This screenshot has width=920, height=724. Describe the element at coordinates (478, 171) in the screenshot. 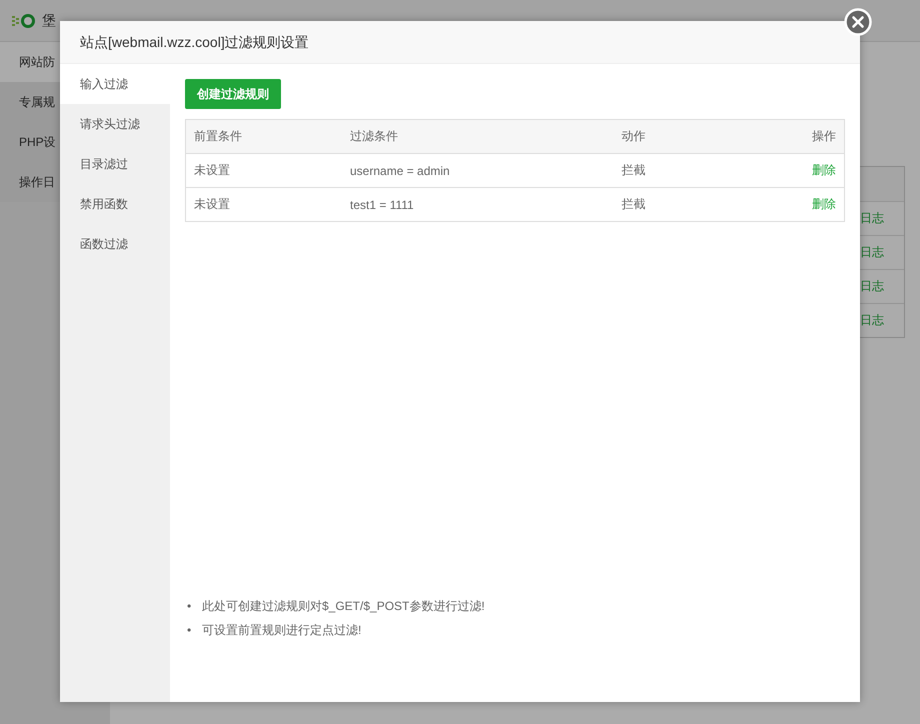

I see `table-cell: username = admin` at that location.